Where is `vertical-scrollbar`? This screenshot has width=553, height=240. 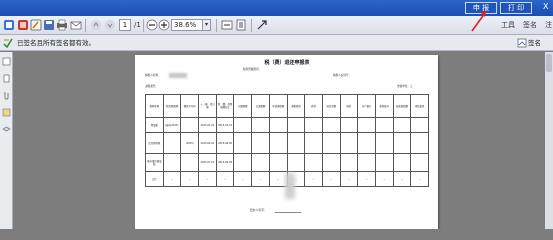 vertical-scrollbar is located at coordinates (549, 140).